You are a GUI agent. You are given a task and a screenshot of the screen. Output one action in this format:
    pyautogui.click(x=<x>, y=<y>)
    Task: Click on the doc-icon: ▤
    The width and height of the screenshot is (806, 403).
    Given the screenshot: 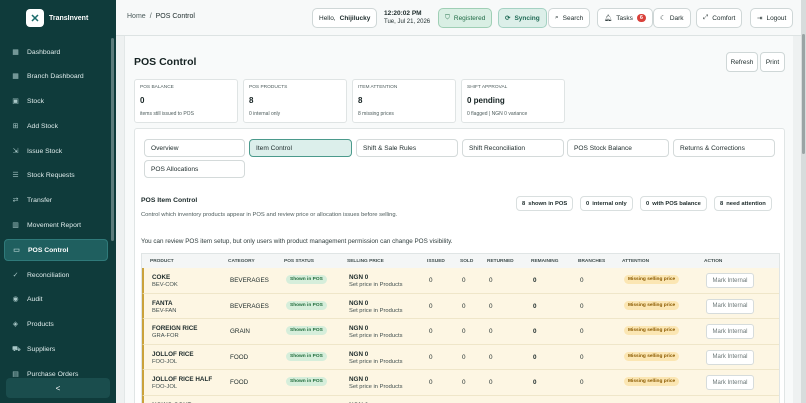 What is the action you would take?
    pyautogui.click(x=15, y=374)
    